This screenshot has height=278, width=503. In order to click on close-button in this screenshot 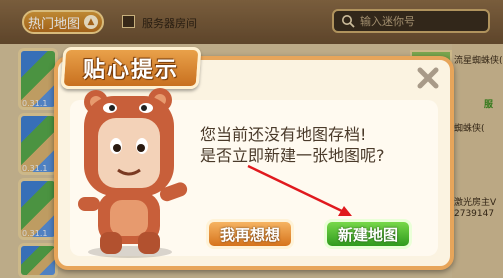, I will do `click(428, 78)`.